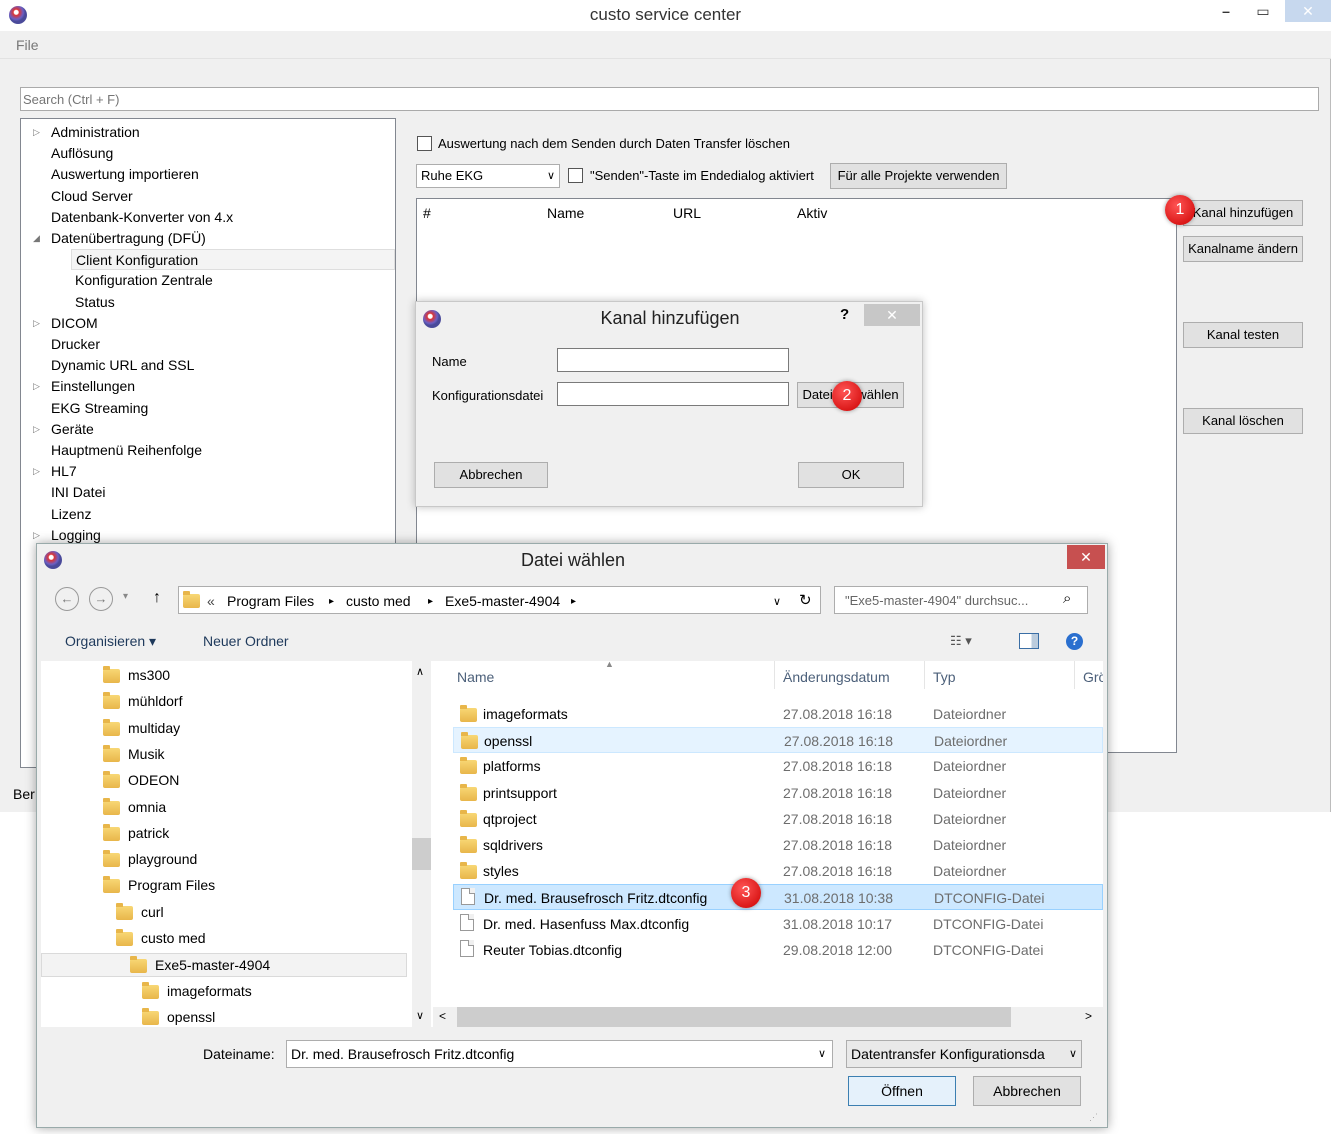 The width and height of the screenshot is (1331, 1134). Describe the element at coordinates (1074, 641) in the screenshot. I see `help-icon: ?` at that location.